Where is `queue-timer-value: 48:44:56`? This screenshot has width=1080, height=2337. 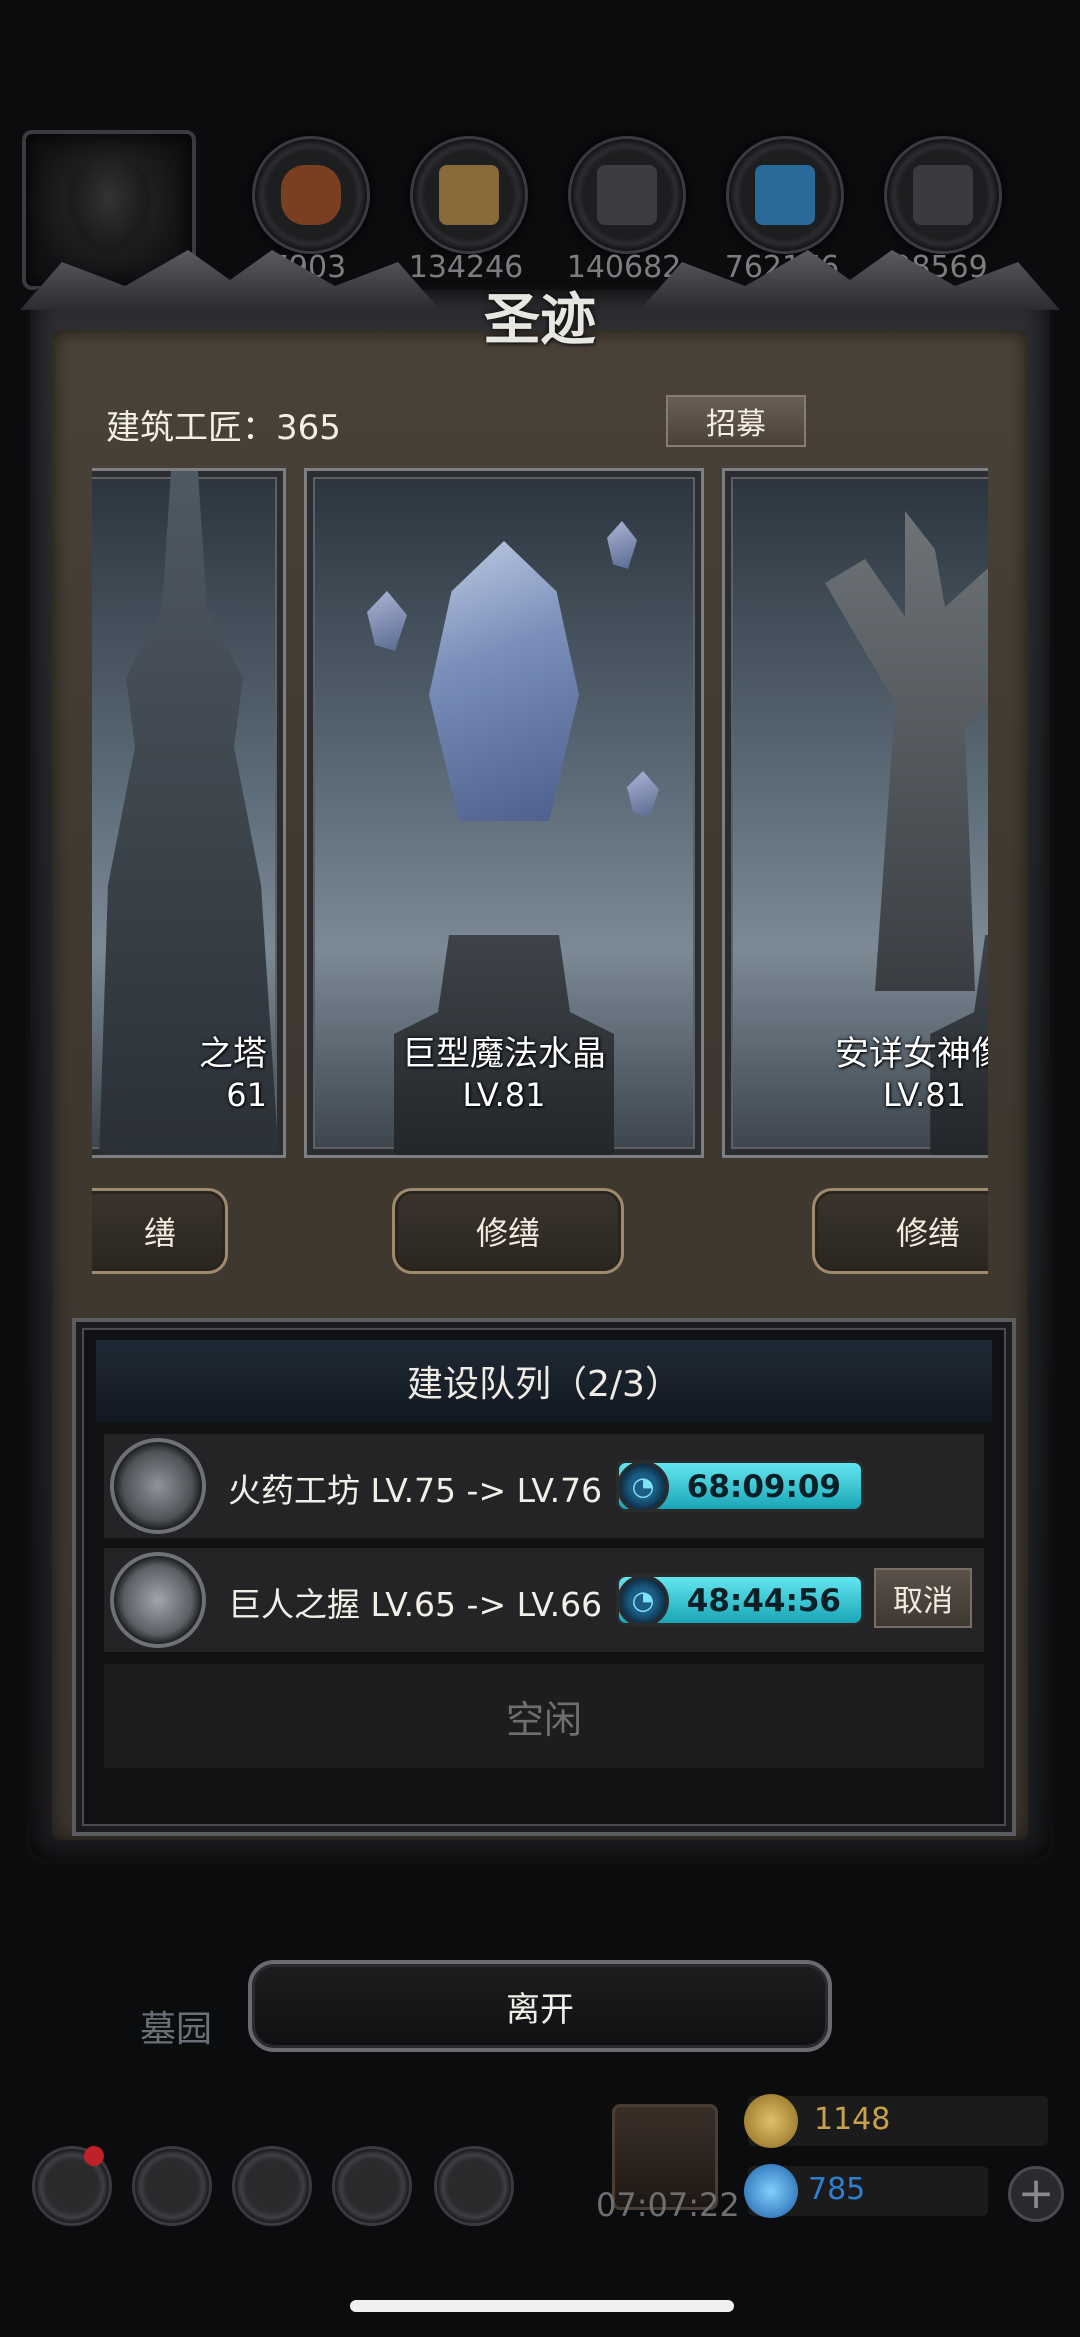
queue-timer-value: 48:44:56 is located at coordinates (763, 1601).